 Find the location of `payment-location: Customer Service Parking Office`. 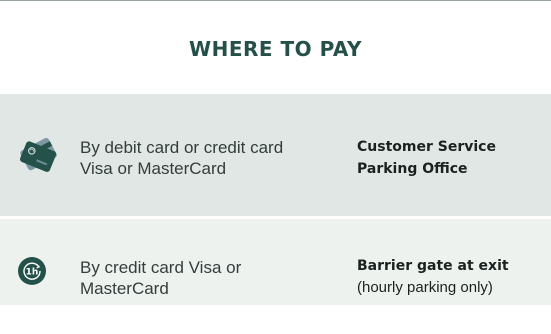

payment-location: Customer Service Parking Office is located at coordinates (449, 158).